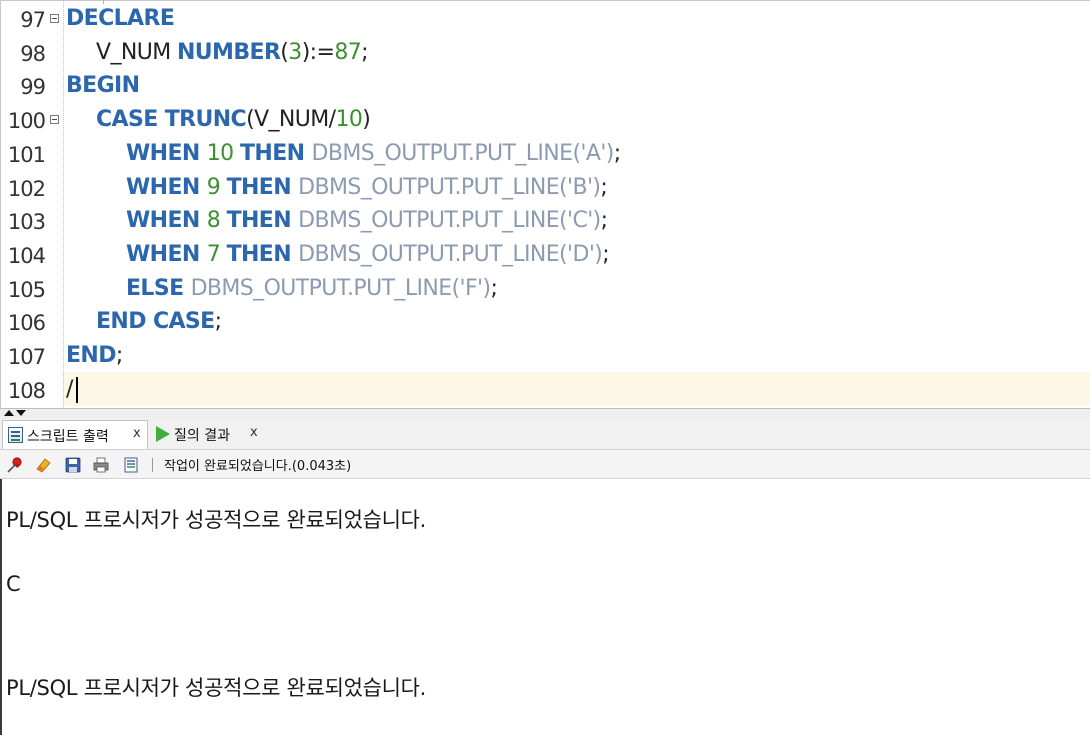  I want to click on line-number: 103, so click(26, 222).